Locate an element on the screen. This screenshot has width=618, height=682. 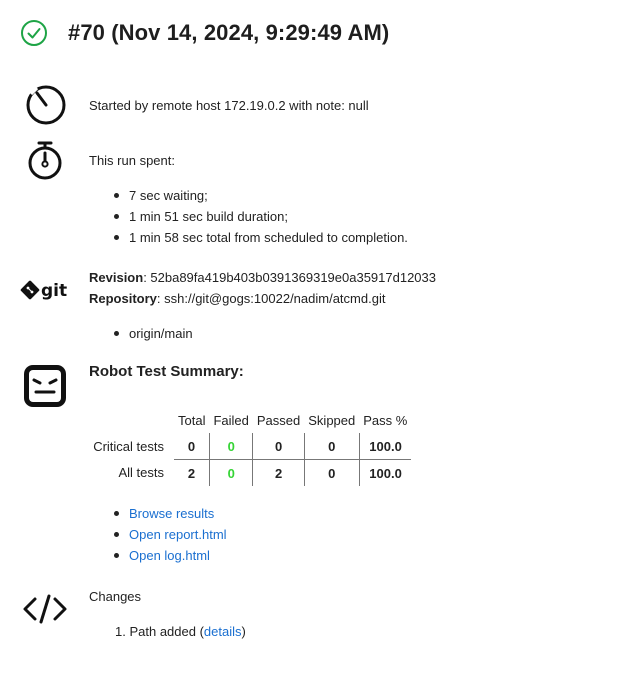
list-item: 1 min 51 sec build duration; is located at coordinates (259, 216).